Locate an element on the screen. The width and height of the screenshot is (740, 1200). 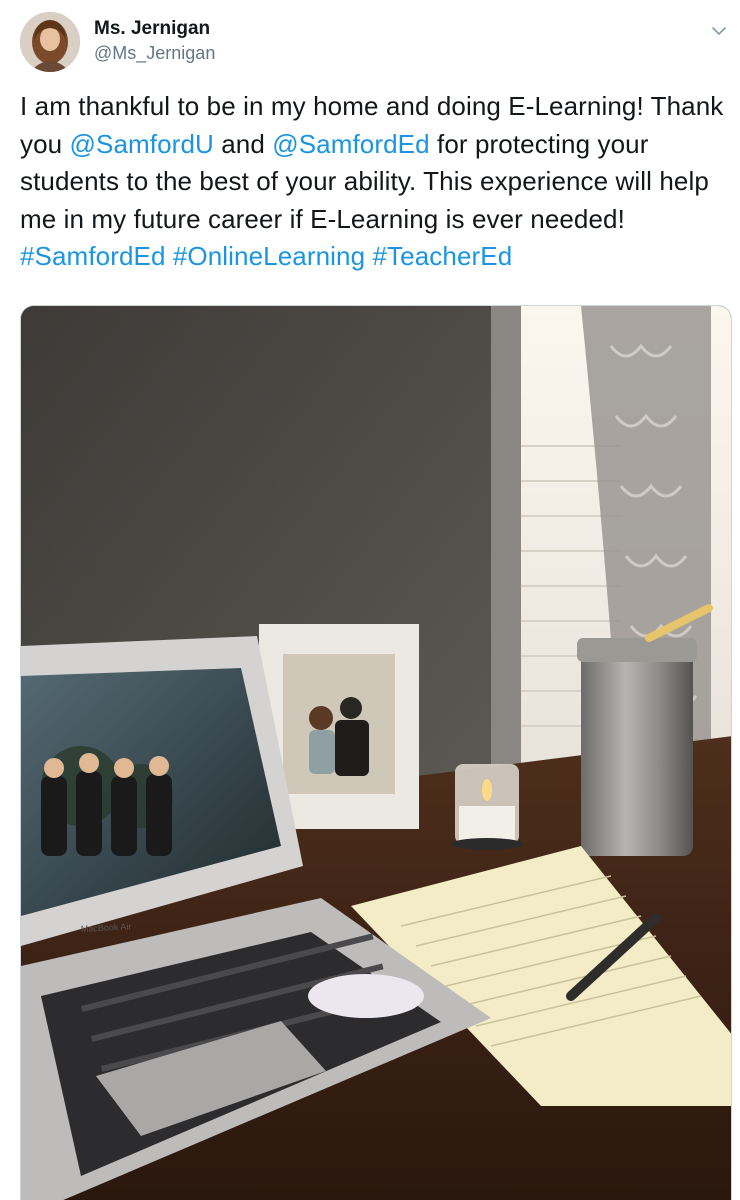
mention-link: @SamfordU is located at coordinates (142, 144).